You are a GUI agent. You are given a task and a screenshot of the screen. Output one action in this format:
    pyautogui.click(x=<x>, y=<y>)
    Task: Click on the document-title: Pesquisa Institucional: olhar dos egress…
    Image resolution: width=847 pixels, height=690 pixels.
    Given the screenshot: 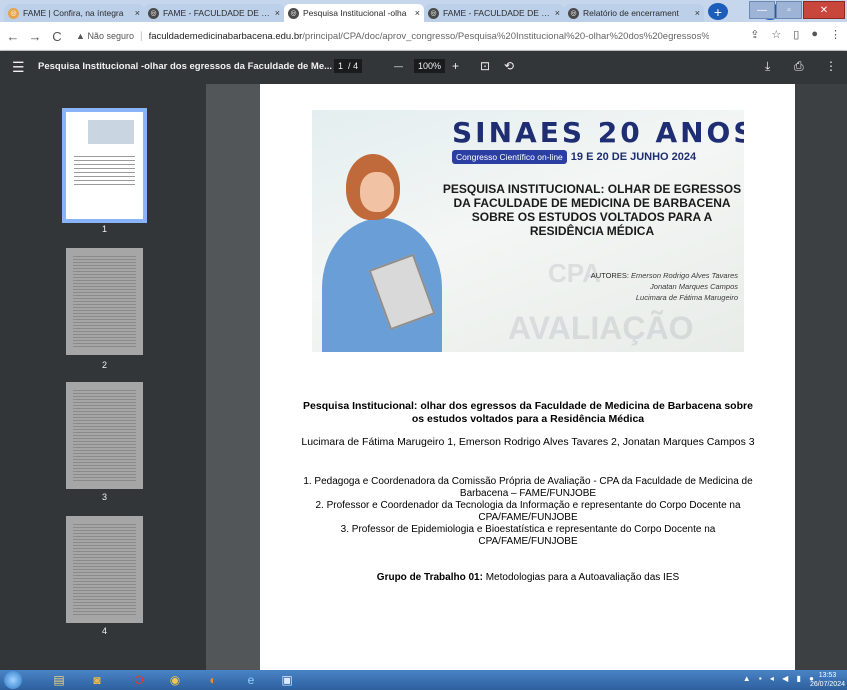 What is the action you would take?
    pyautogui.click(x=528, y=412)
    